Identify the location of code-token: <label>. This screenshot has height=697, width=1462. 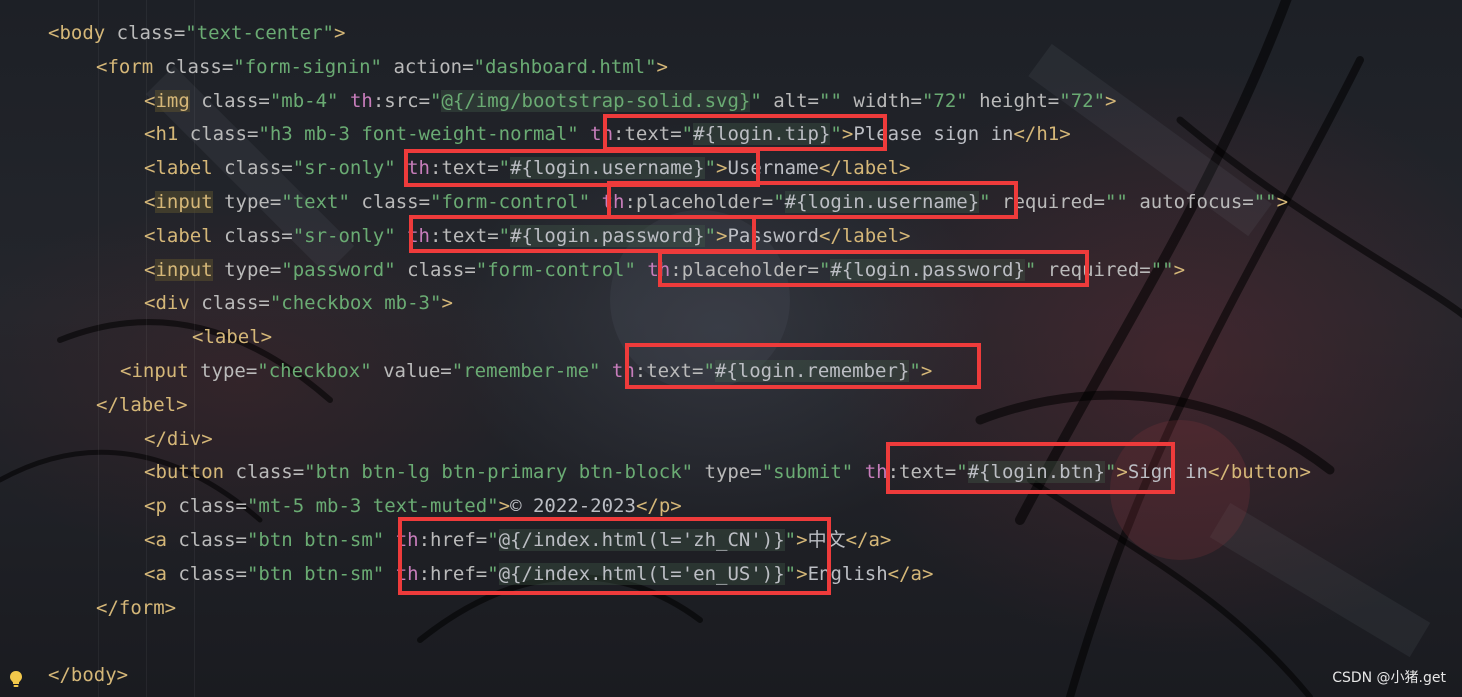
(232, 337).